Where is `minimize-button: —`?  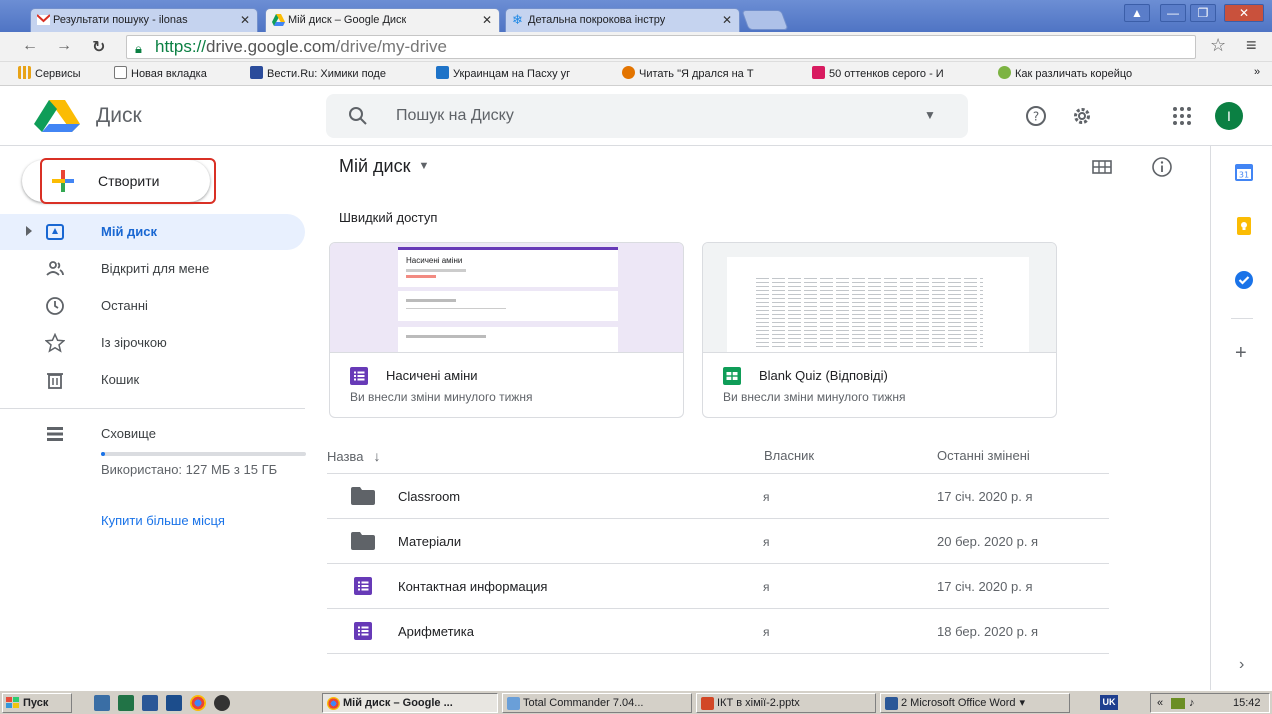
minimize-button: — is located at coordinates (1173, 13).